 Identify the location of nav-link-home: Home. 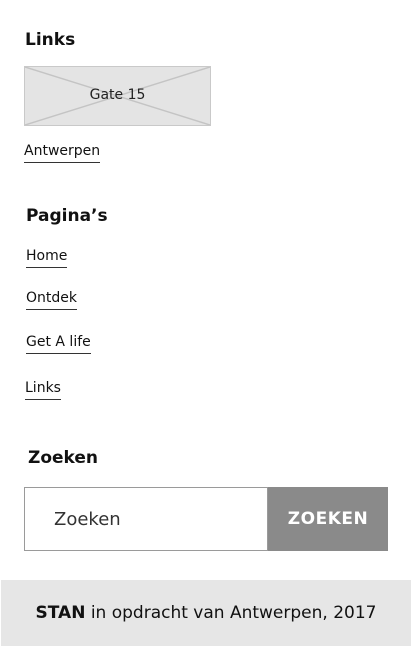
(47, 258).